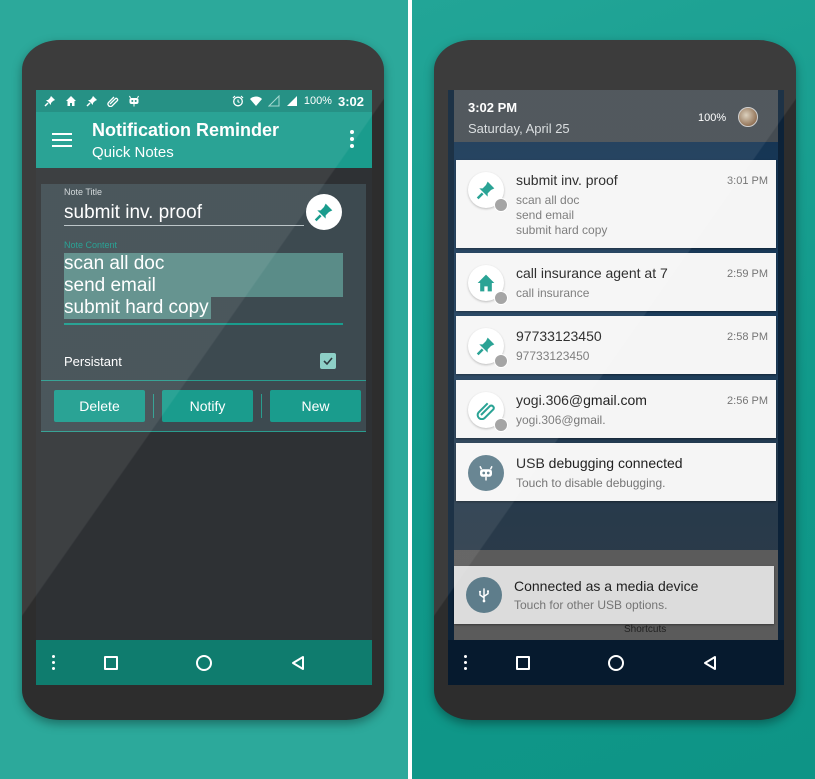 The width and height of the screenshot is (815, 779). I want to click on note-title-label: Note Title, so click(83, 192).